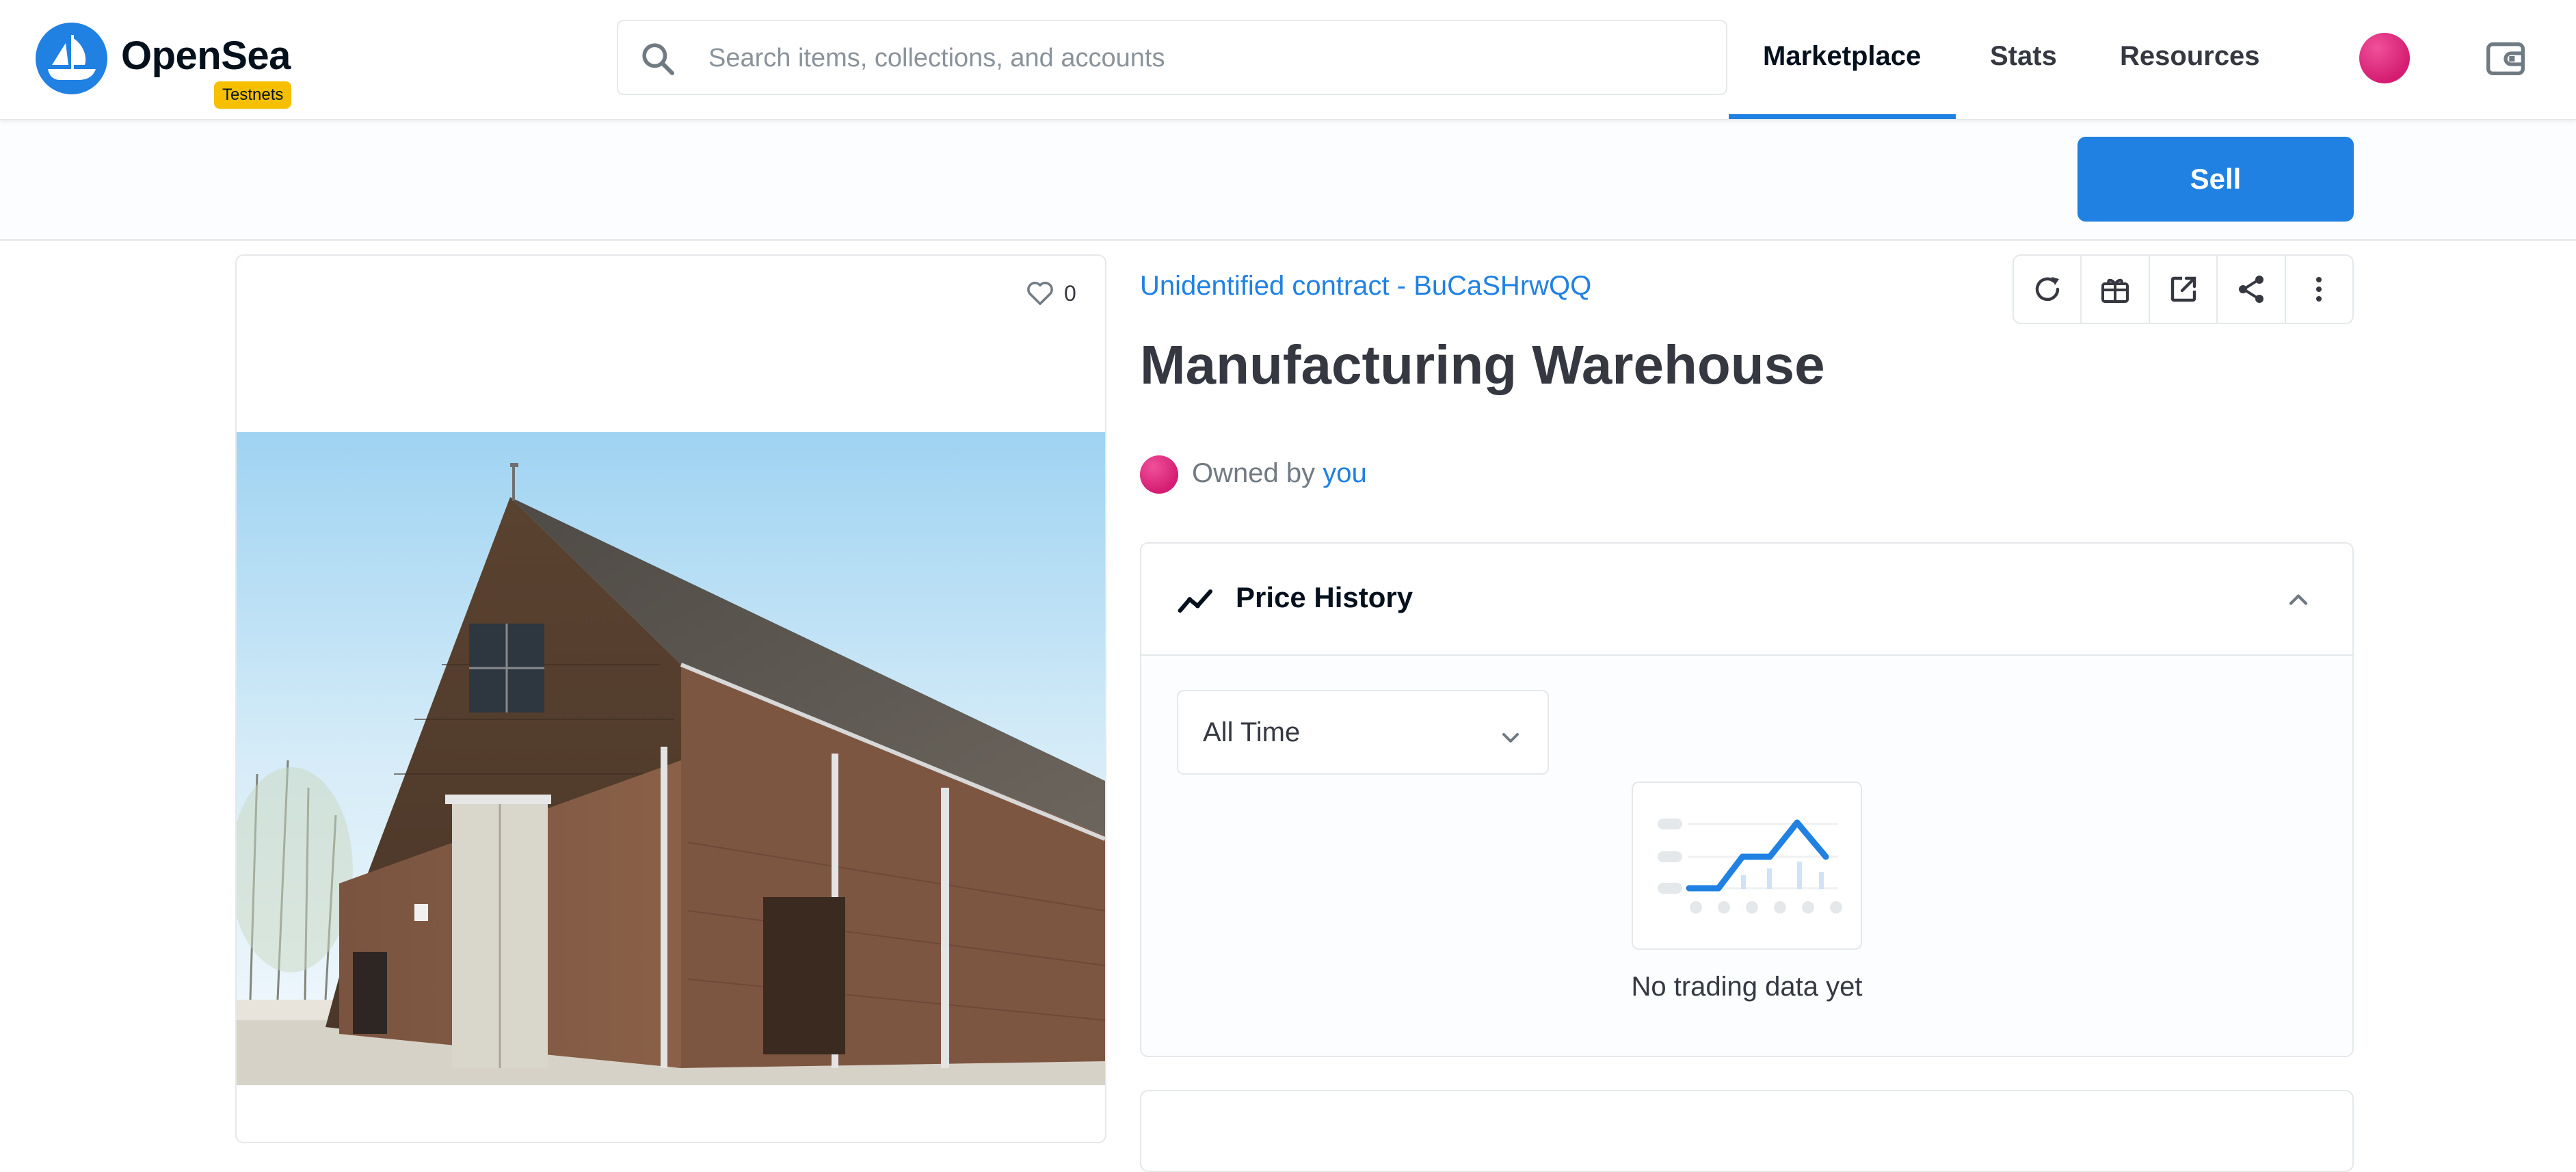 This screenshot has width=2576, height=1172. What do you see at coordinates (1345, 473) in the screenshot?
I see `owner-link: you` at bounding box center [1345, 473].